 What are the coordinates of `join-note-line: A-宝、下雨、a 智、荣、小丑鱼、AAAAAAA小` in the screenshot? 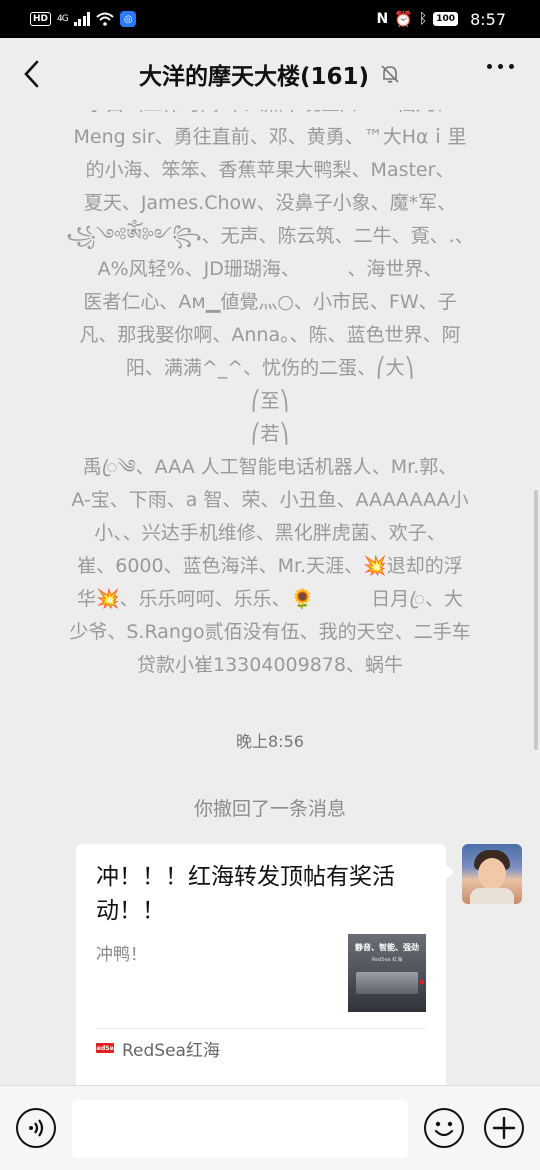 It's located at (270, 500).